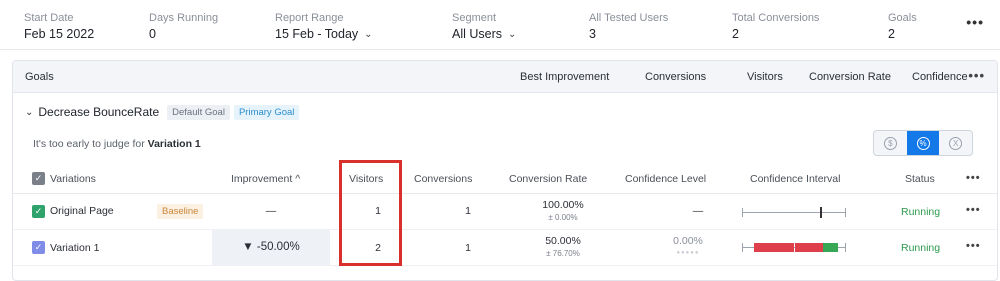  I want to click on rate-value: 100.00%, so click(563, 205).